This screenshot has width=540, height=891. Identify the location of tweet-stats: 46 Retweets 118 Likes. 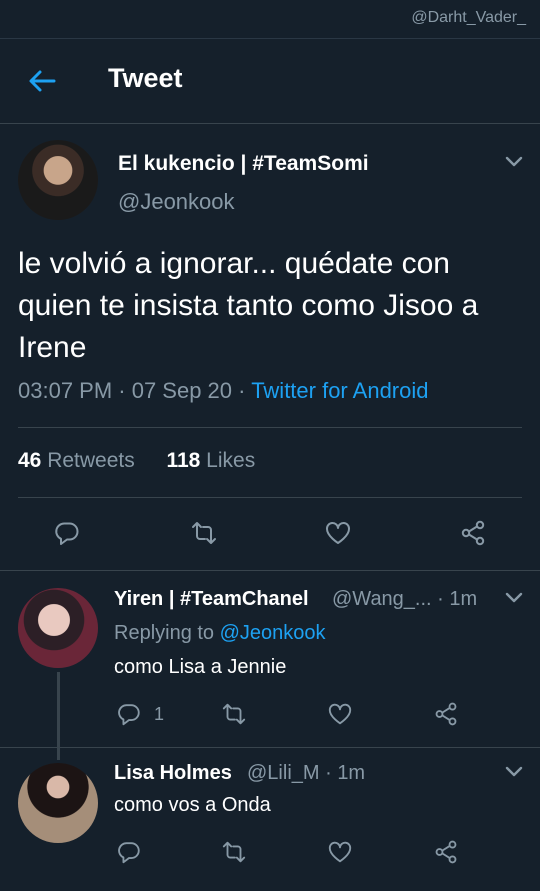
(136, 461).